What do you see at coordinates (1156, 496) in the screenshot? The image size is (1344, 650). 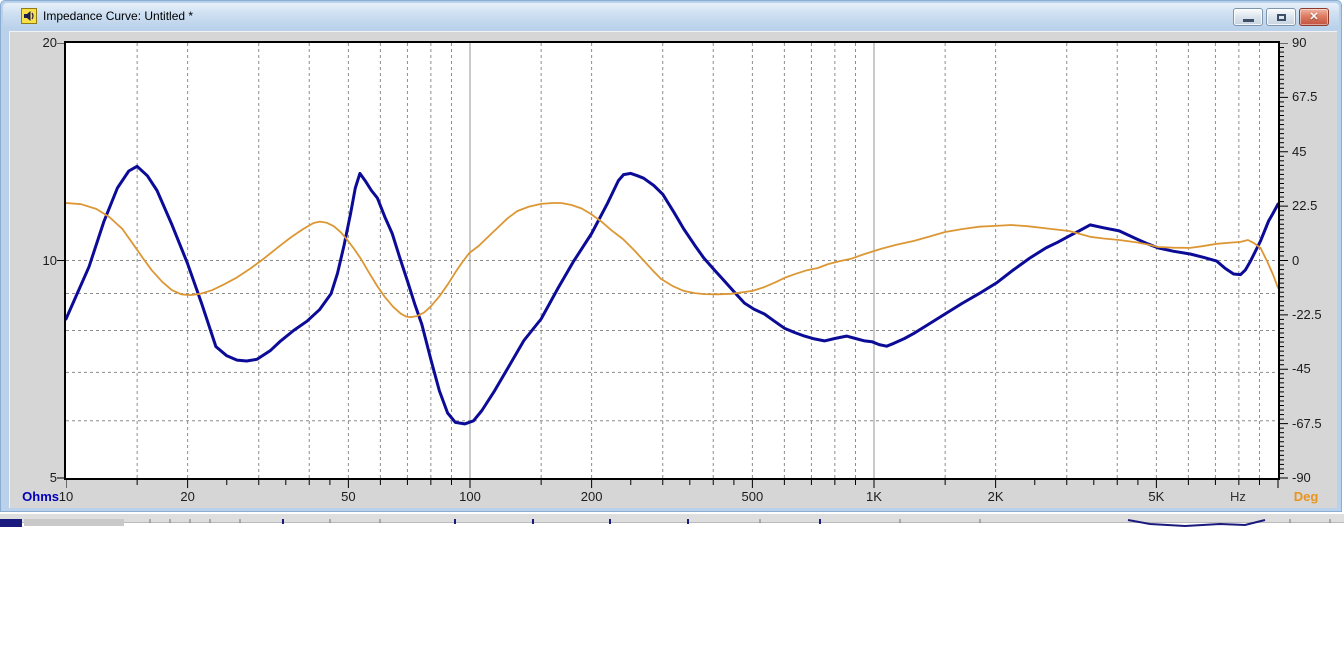 I see `x-tick-label: 5K` at bounding box center [1156, 496].